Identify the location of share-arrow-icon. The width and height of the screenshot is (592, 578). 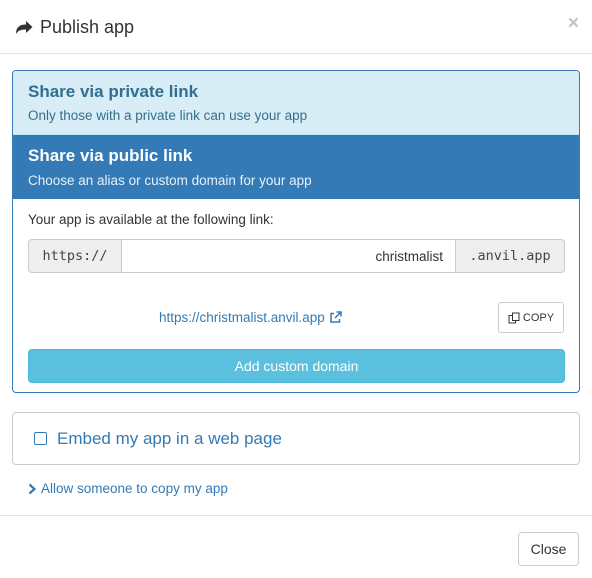
(24, 27).